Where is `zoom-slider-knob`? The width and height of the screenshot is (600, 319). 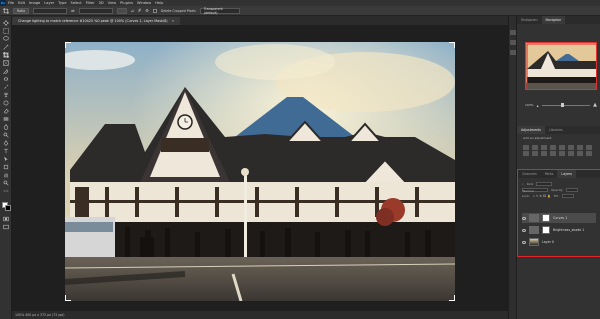 zoom-slider-knob is located at coordinates (562, 105).